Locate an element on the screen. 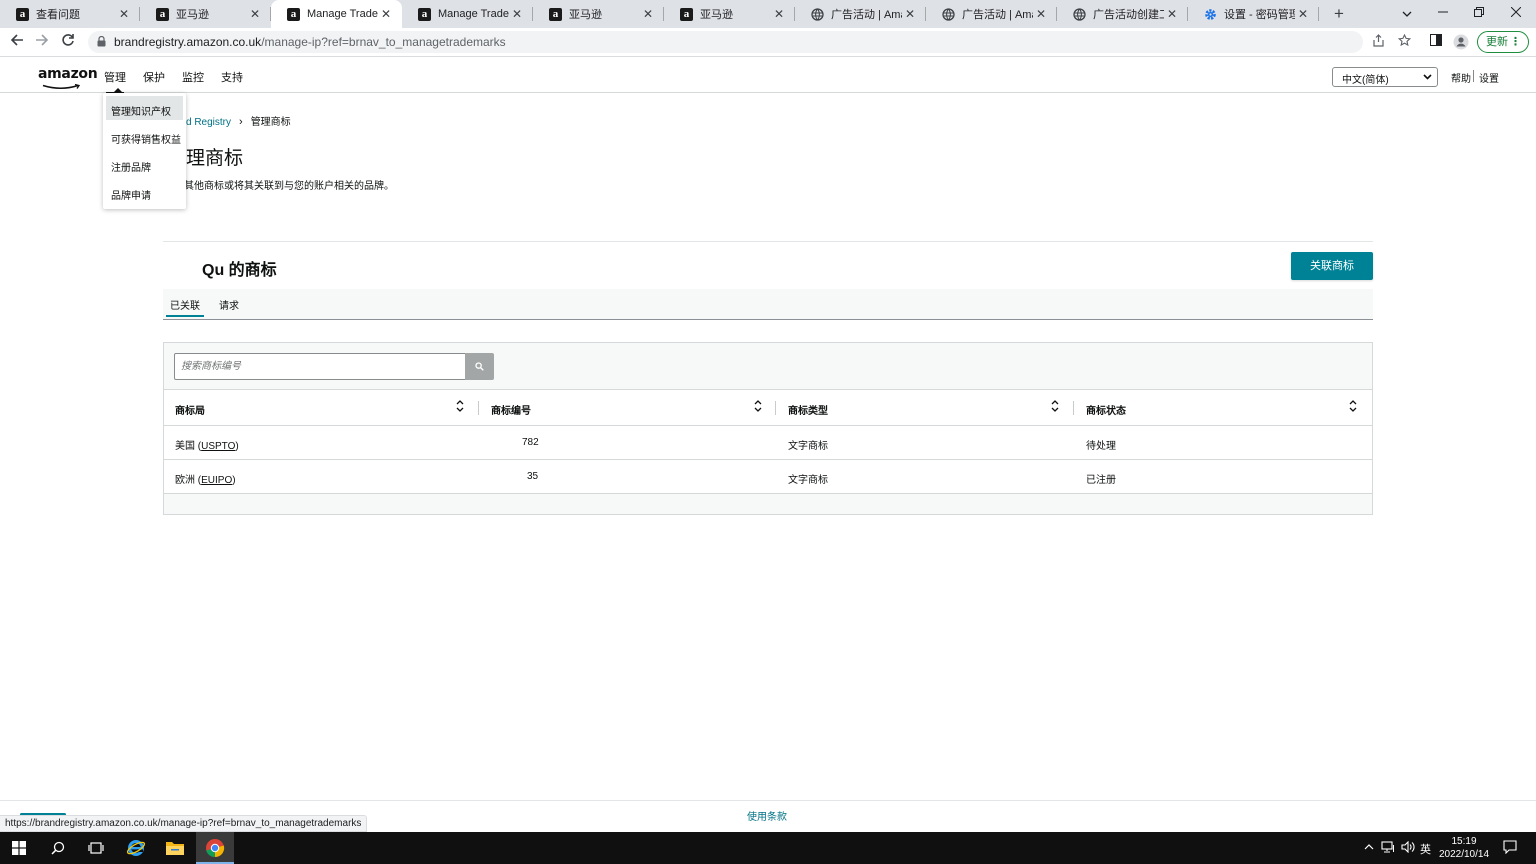 The image size is (1536, 864). volume-icon is located at coordinates (1408, 848).